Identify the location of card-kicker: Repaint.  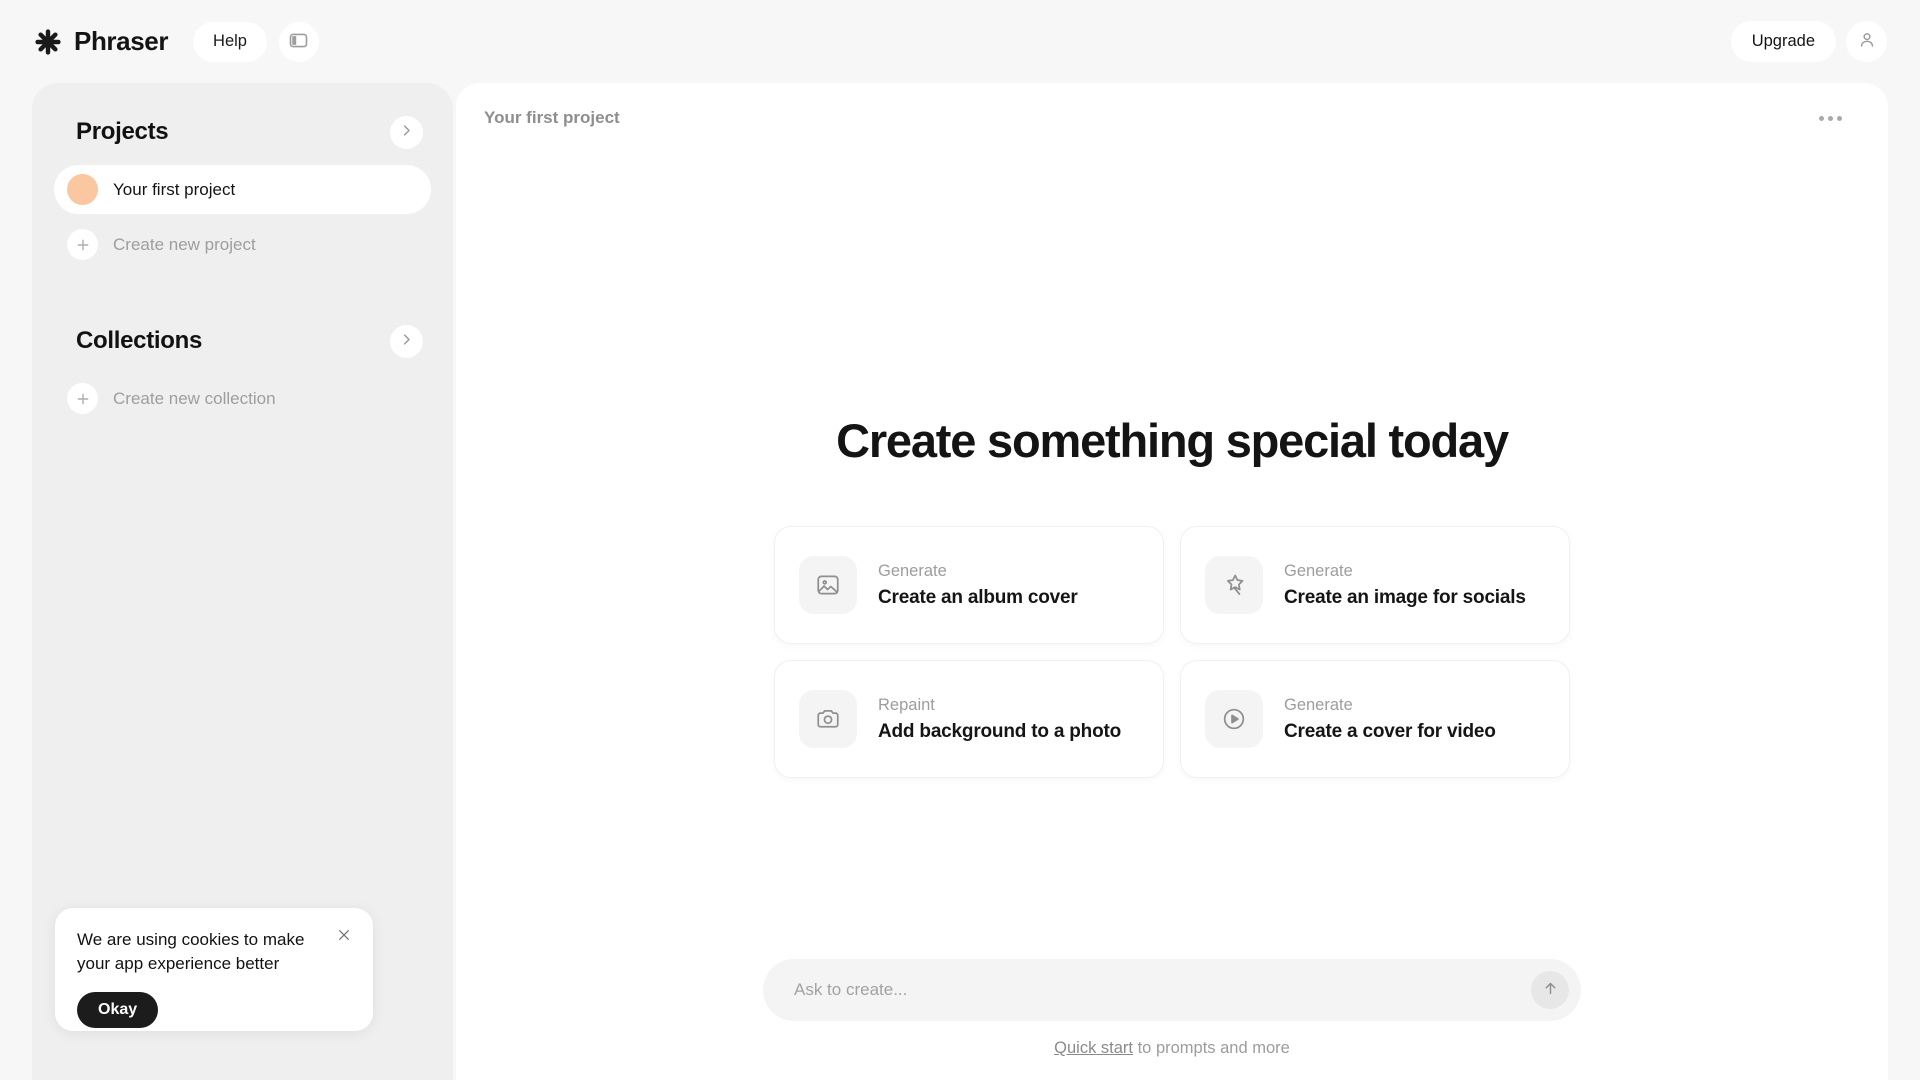
(906, 704).